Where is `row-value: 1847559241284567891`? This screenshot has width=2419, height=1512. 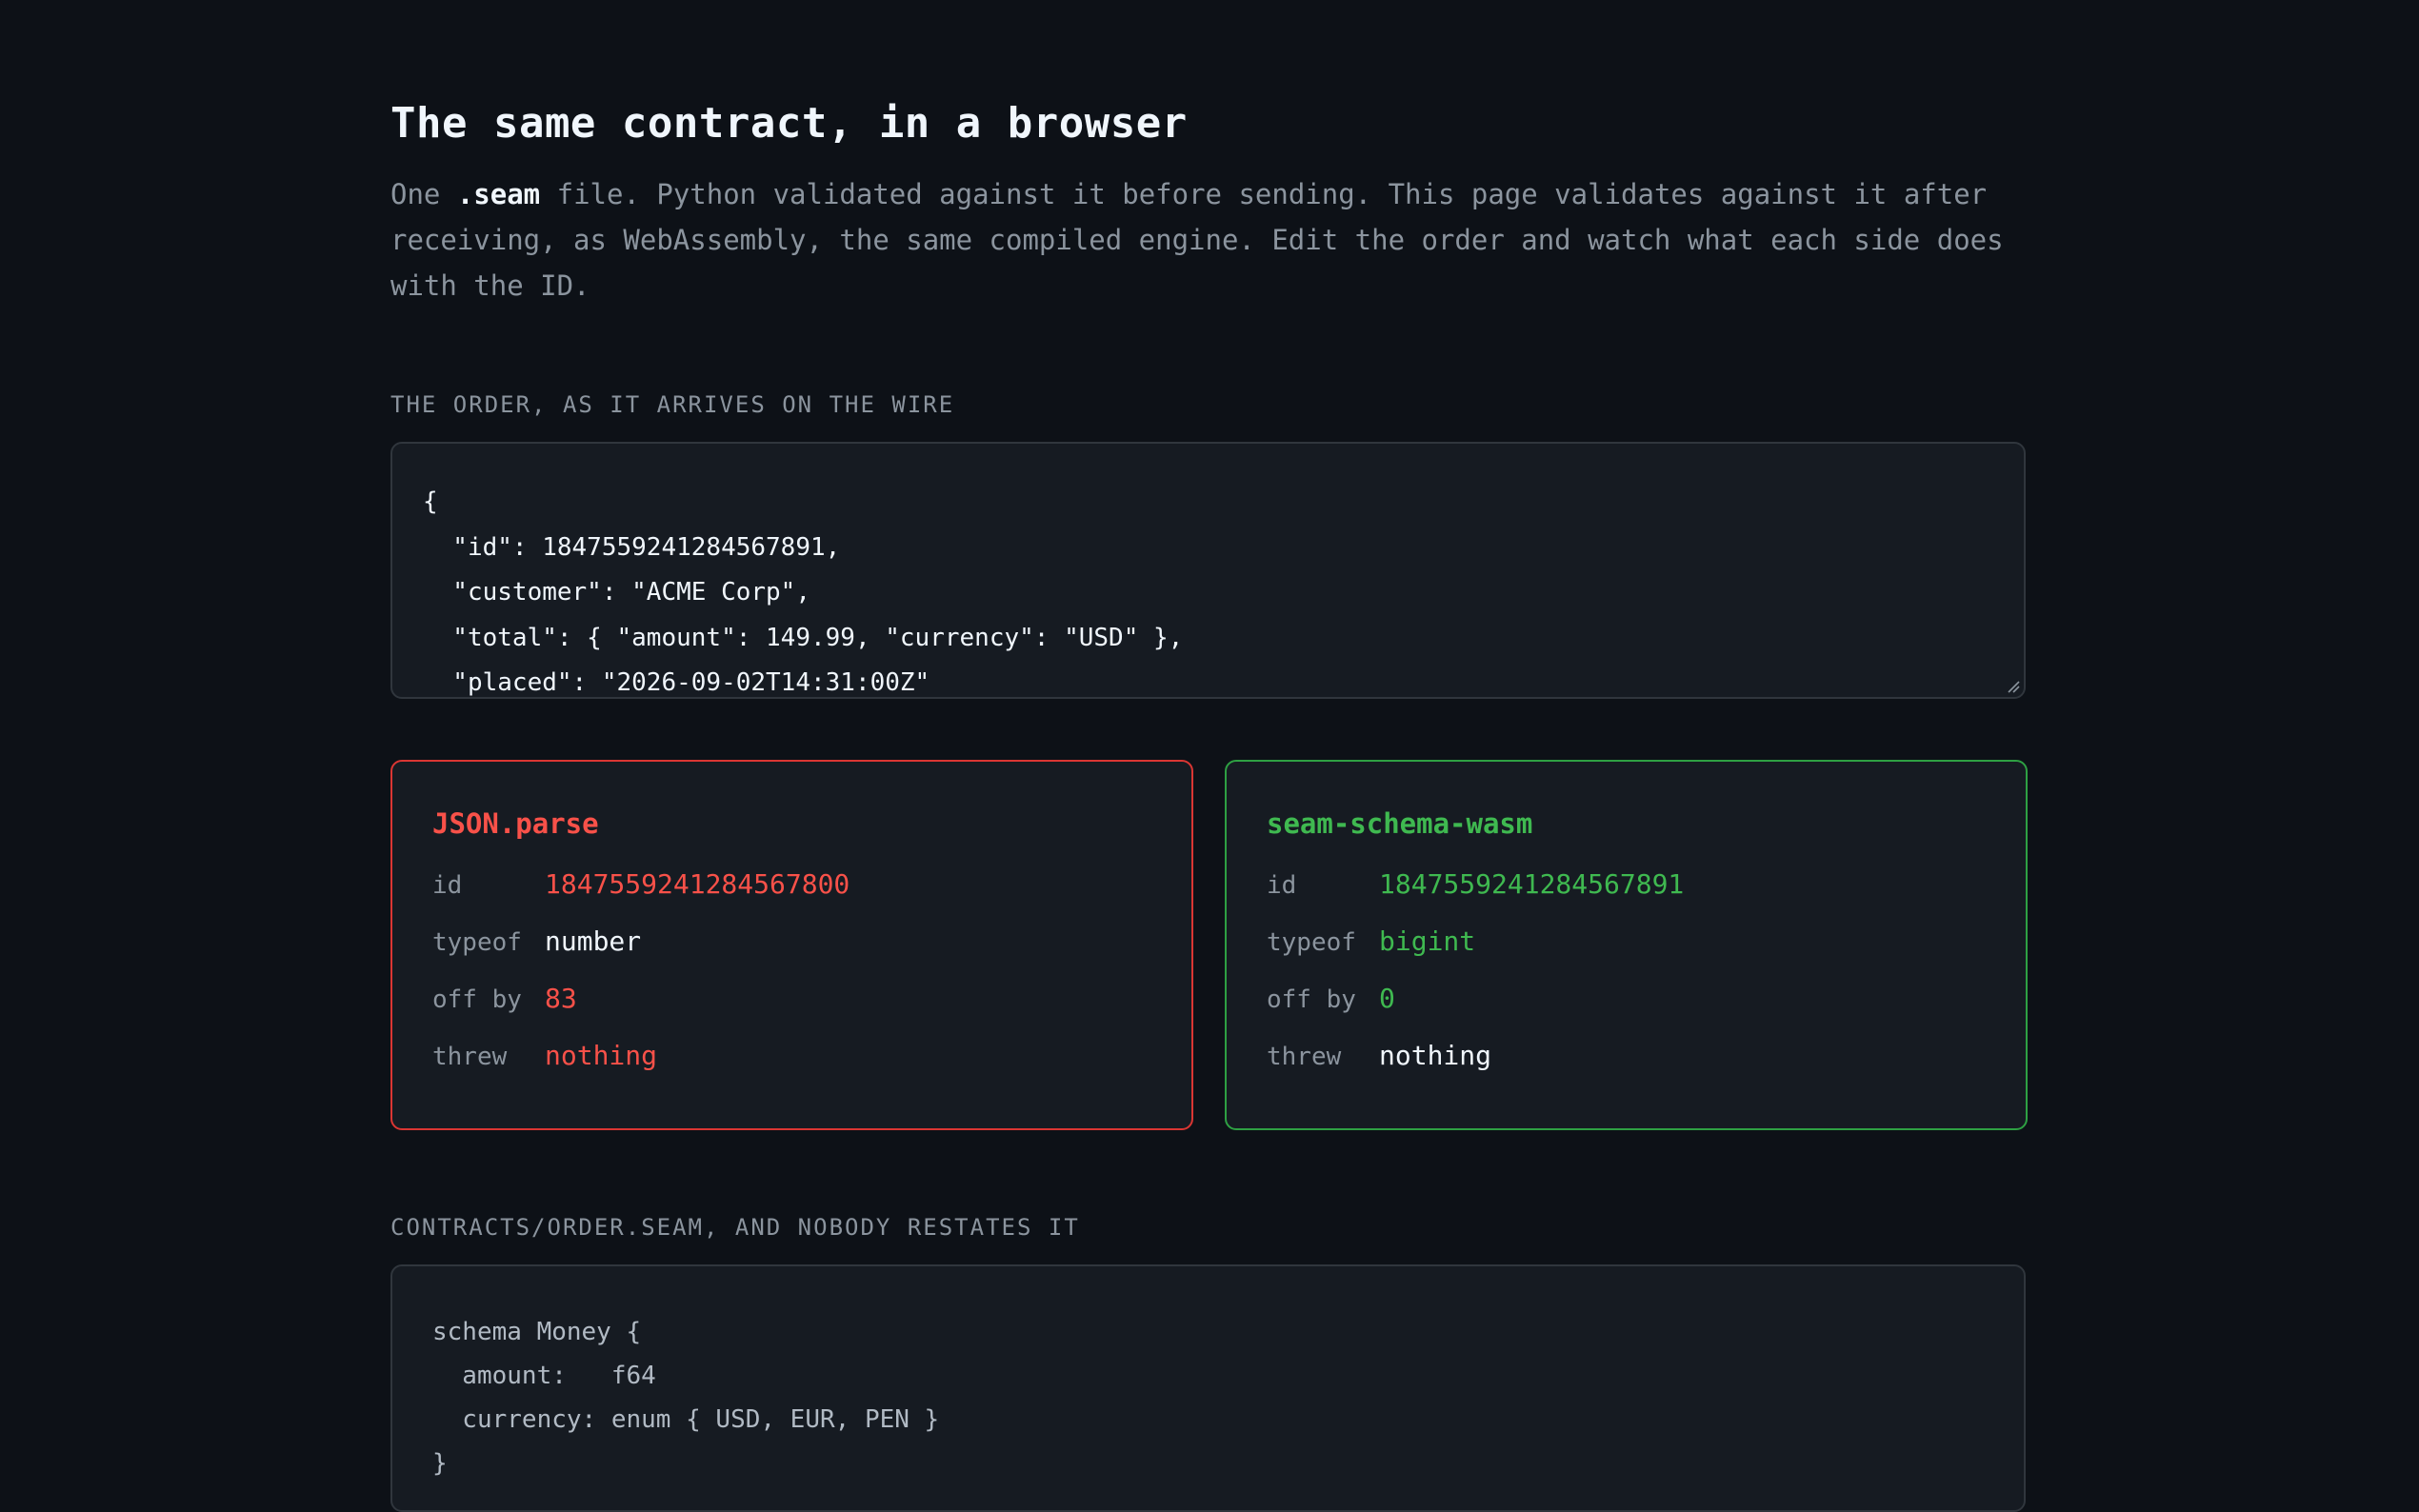 row-value: 1847559241284567891 is located at coordinates (1532, 884).